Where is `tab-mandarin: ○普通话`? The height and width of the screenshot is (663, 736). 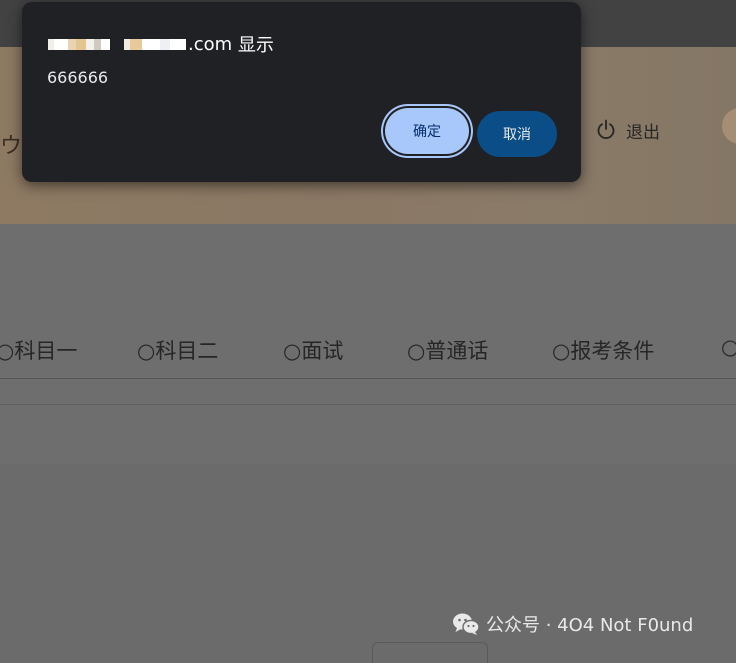
tab-mandarin: ○普通话 is located at coordinates (447, 350).